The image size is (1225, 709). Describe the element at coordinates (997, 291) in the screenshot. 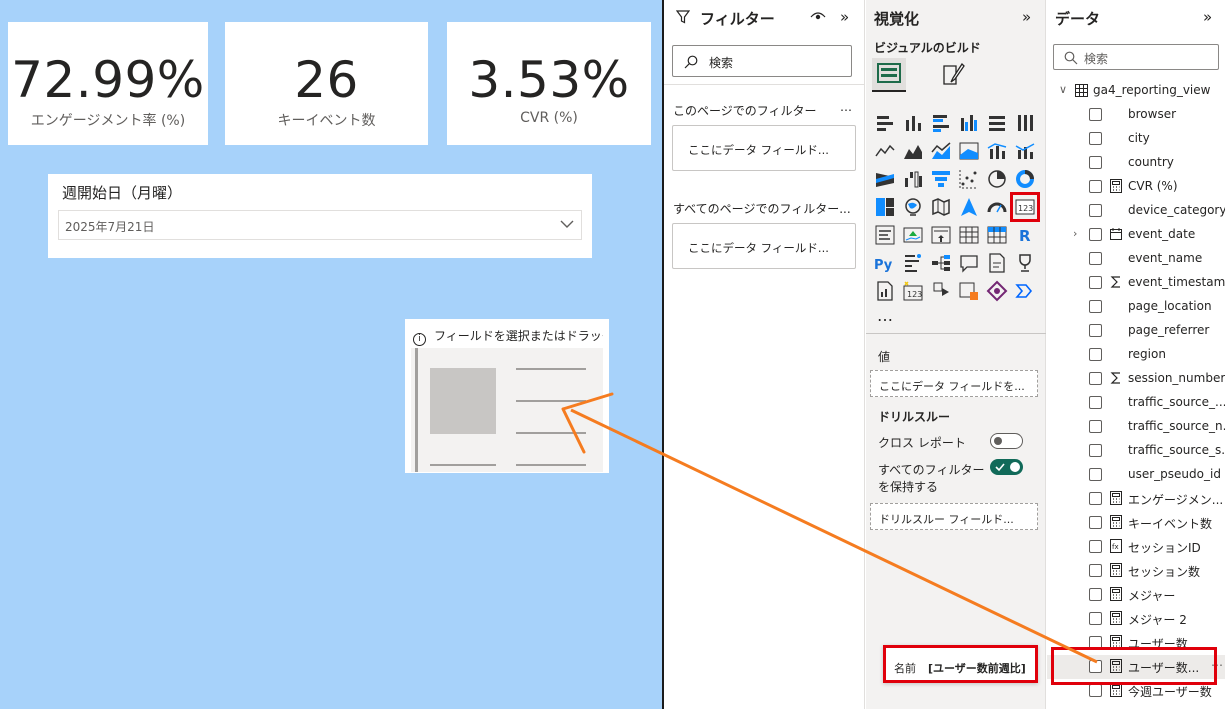

I see `diamond-visual-icon` at that location.